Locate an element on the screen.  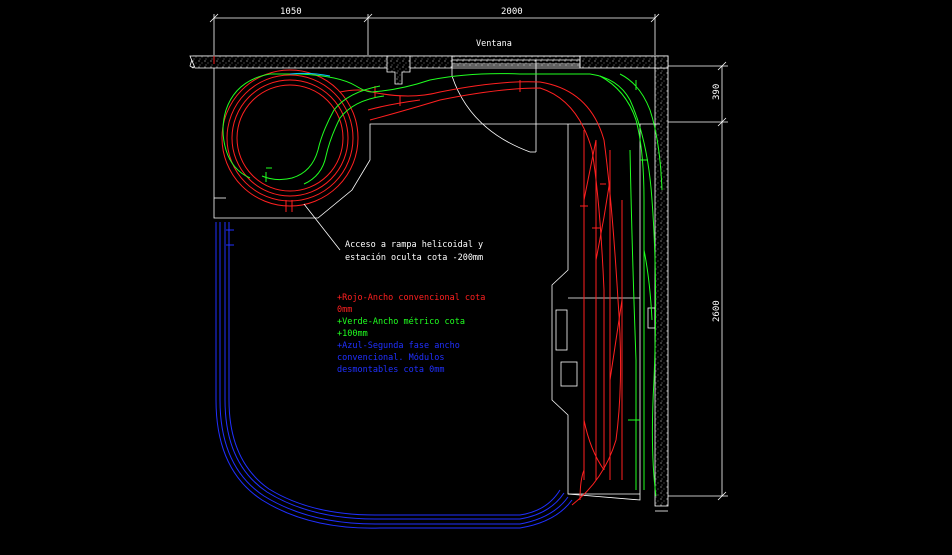
dim-left-width: 1050 is located at coordinates (291, 12).